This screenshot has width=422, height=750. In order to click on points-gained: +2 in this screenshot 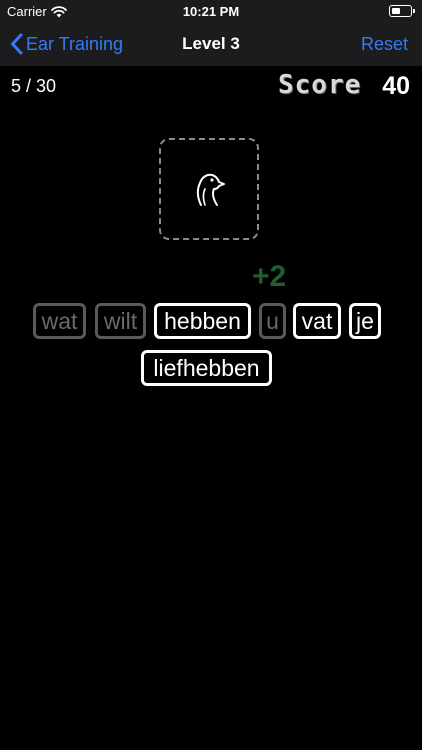, I will do `click(269, 276)`.